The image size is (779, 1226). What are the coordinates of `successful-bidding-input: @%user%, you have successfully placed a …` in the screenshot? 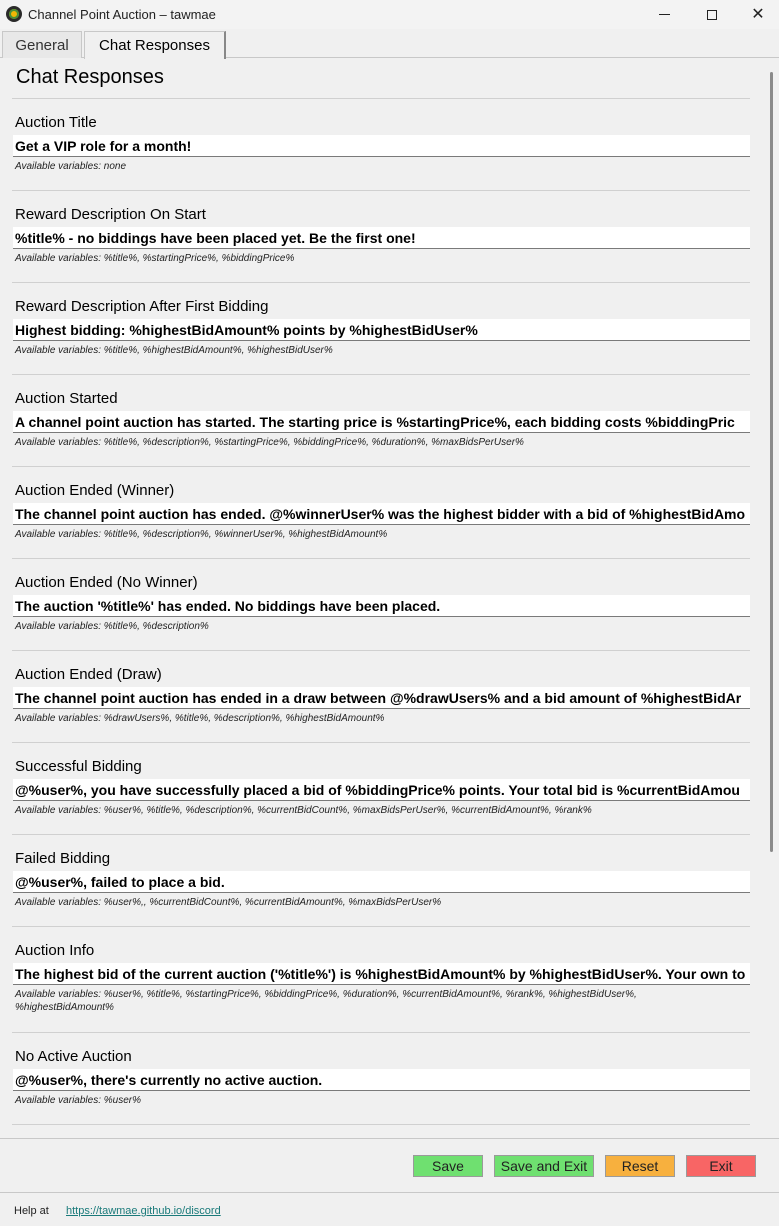 It's located at (381, 790).